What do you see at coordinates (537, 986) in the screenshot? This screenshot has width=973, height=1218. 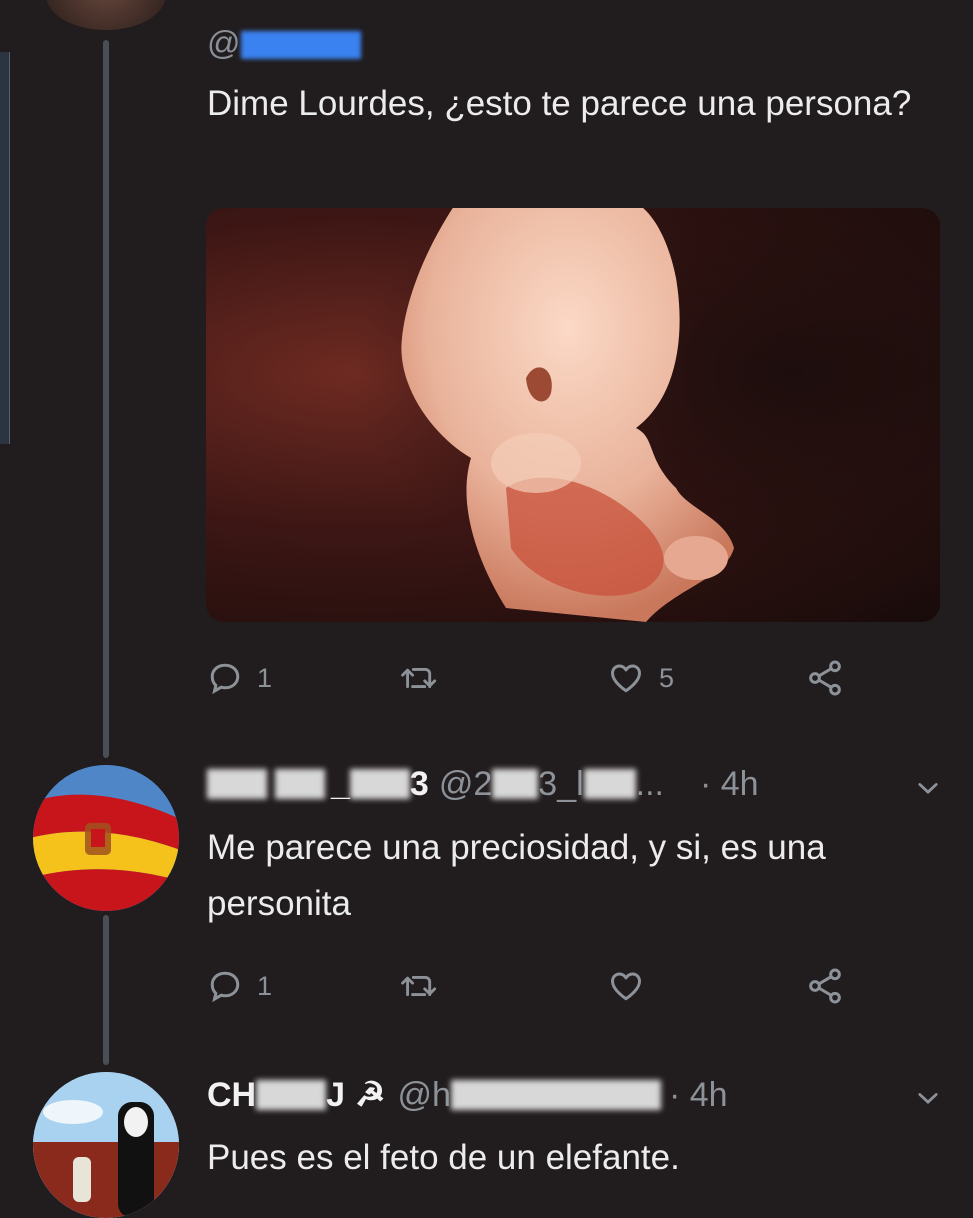 I see `tweet-actions: 1` at bounding box center [537, 986].